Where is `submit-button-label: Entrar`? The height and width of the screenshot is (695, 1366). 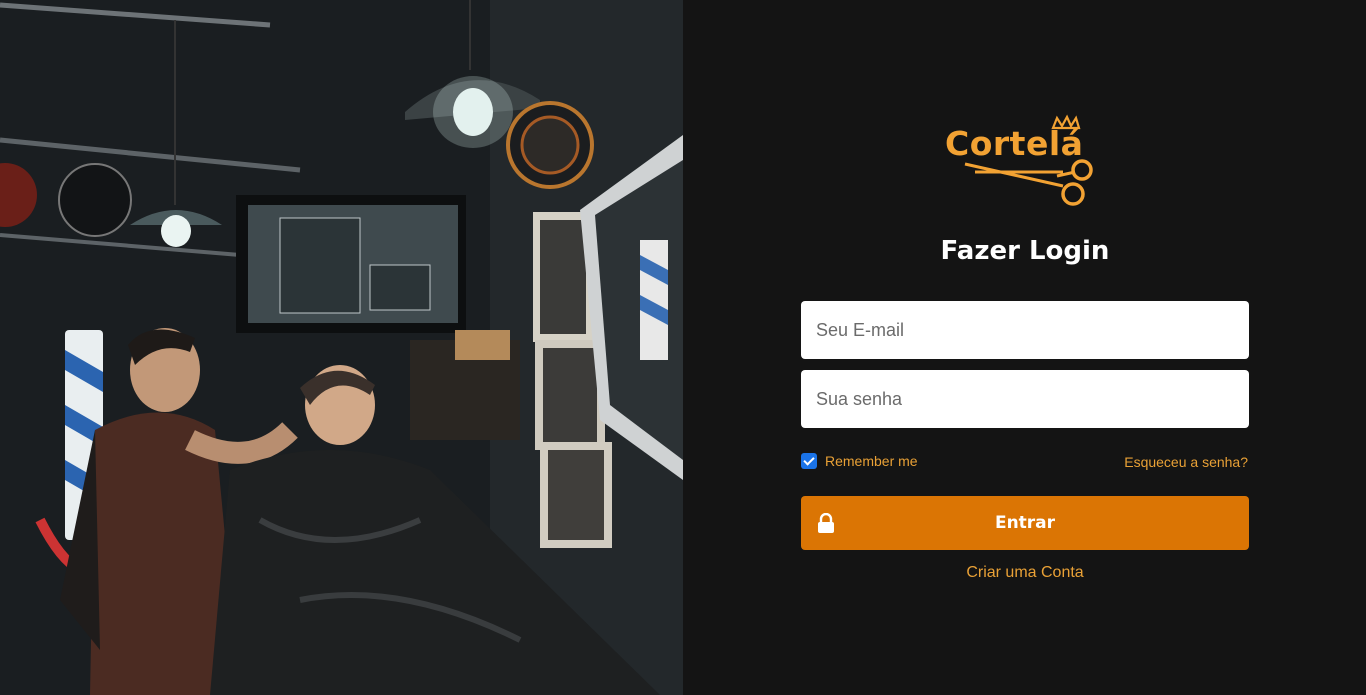 submit-button-label: Entrar is located at coordinates (1025, 523).